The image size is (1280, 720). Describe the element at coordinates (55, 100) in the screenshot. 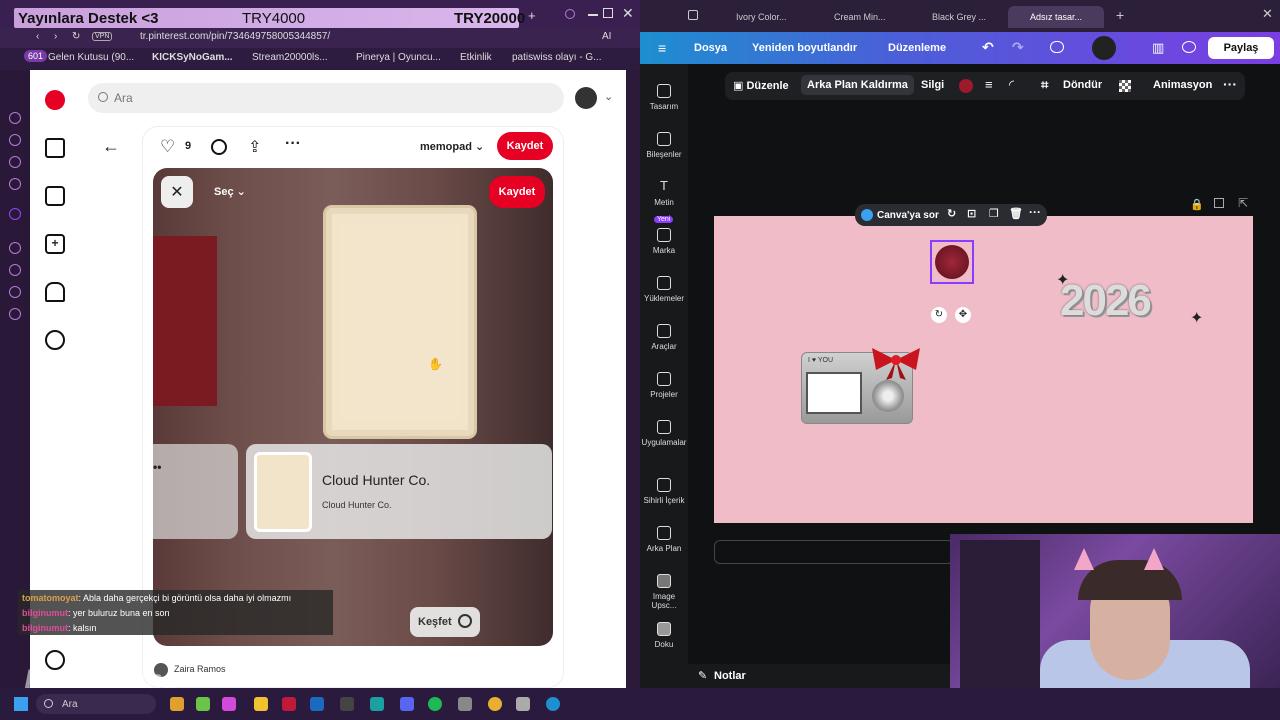

I see `pinterest-logo-icon` at that location.